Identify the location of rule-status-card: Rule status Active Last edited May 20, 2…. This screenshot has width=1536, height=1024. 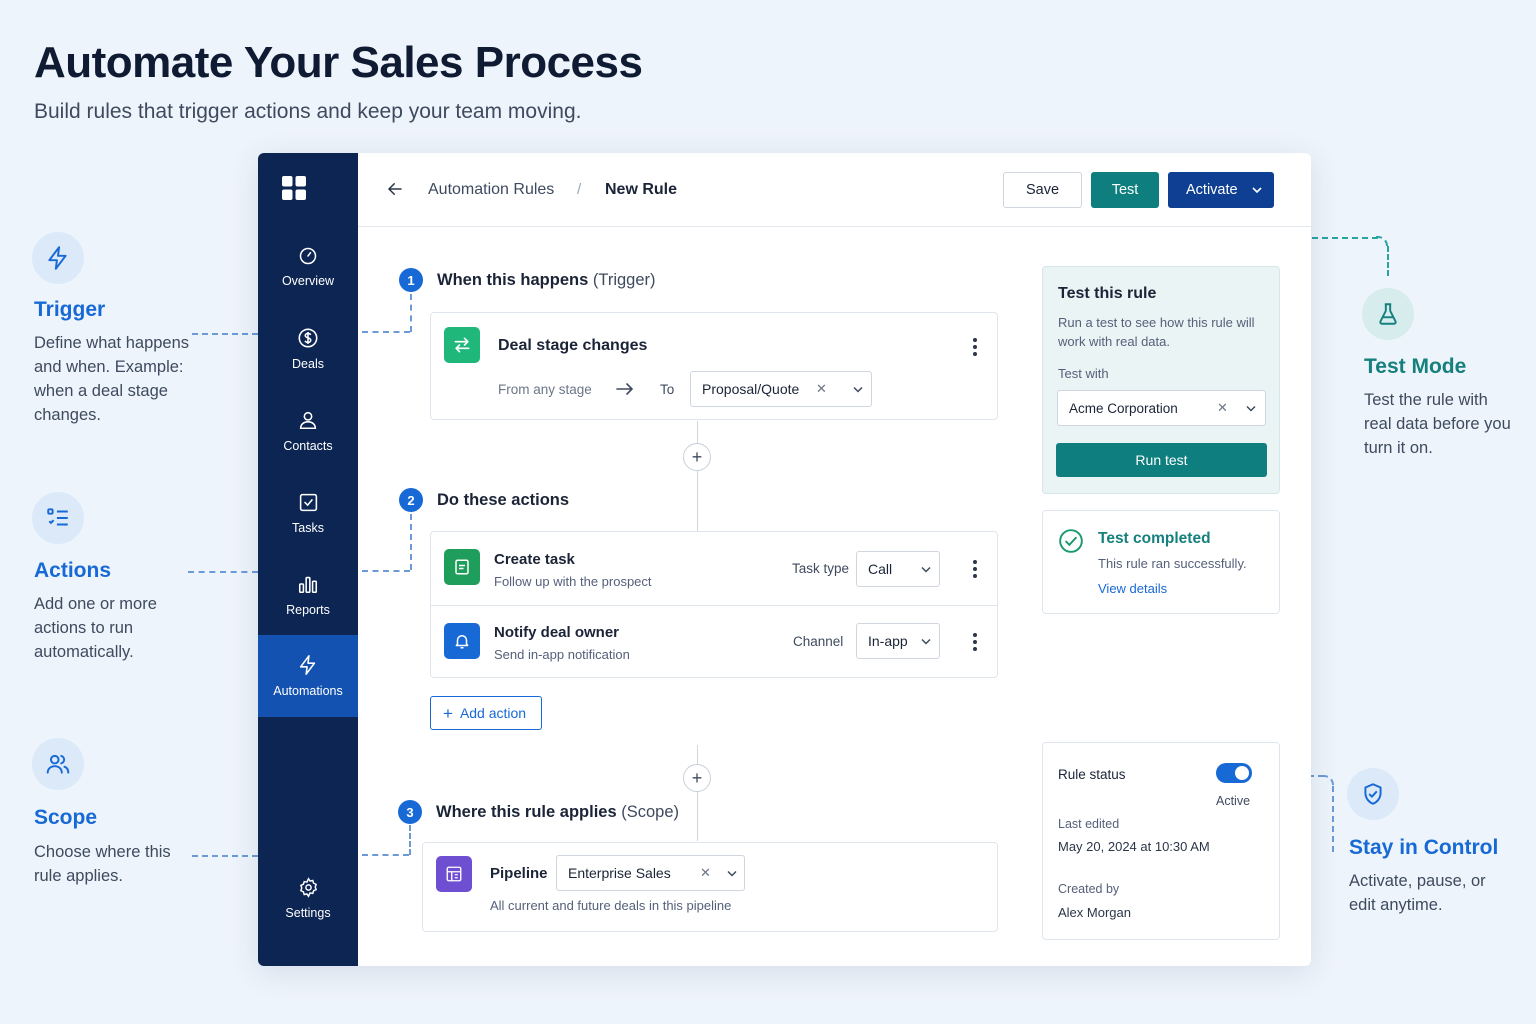
(1161, 841).